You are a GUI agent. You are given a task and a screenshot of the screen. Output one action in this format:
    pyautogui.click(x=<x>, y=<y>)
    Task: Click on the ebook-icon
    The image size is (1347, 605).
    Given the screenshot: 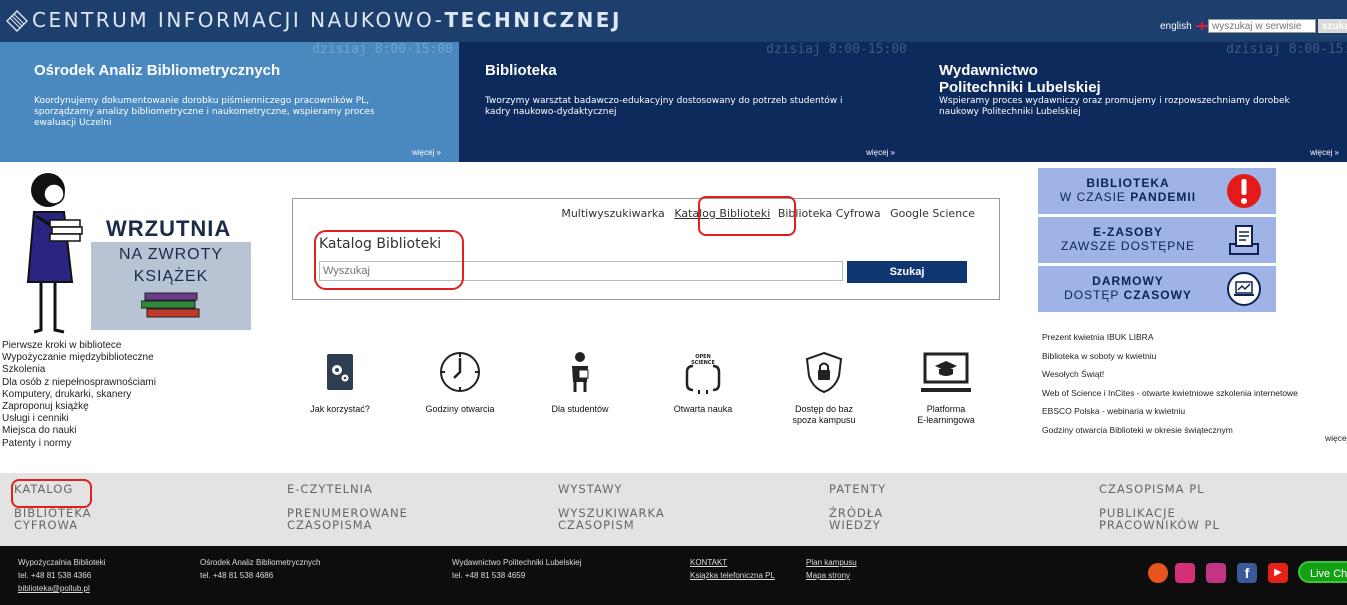 What is the action you would take?
    pyautogui.click(x=1244, y=240)
    